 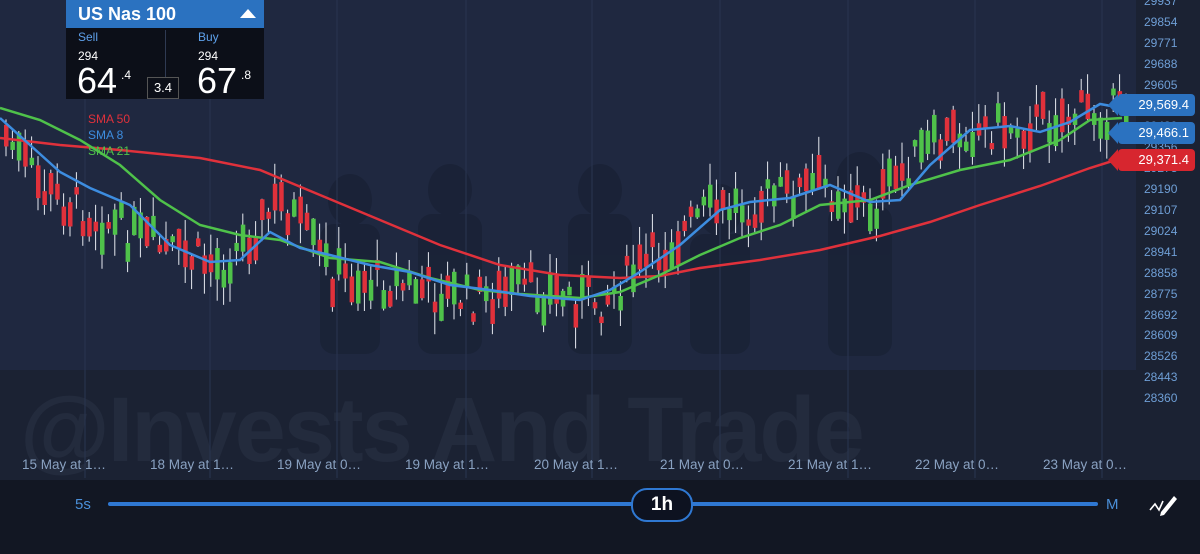 What do you see at coordinates (1161, 21) in the screenshot?
I see `price-axis-label: 29854` at bounding box center [1161, 21].